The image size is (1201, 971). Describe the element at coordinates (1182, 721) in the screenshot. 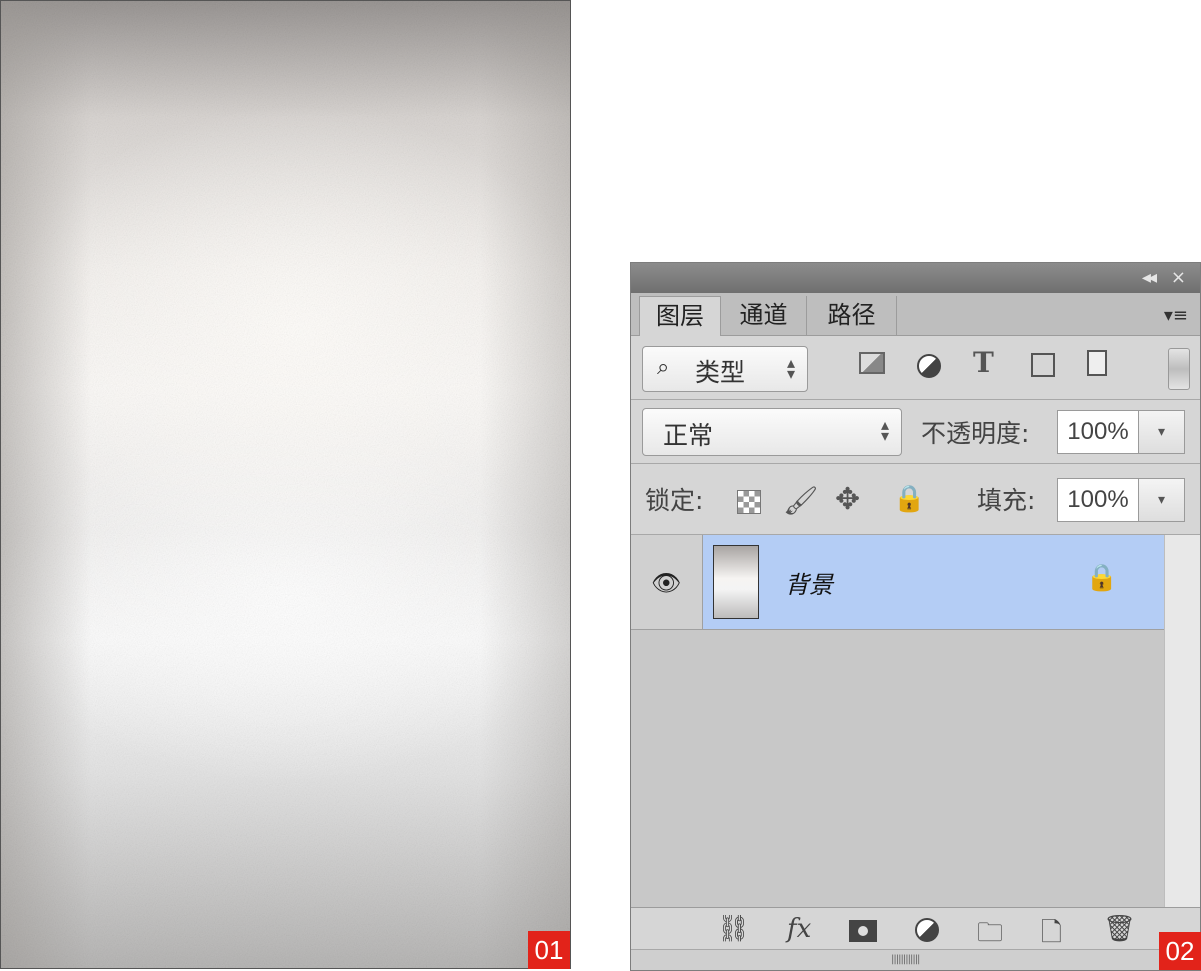

I see `layers-scrollbar` at that location.